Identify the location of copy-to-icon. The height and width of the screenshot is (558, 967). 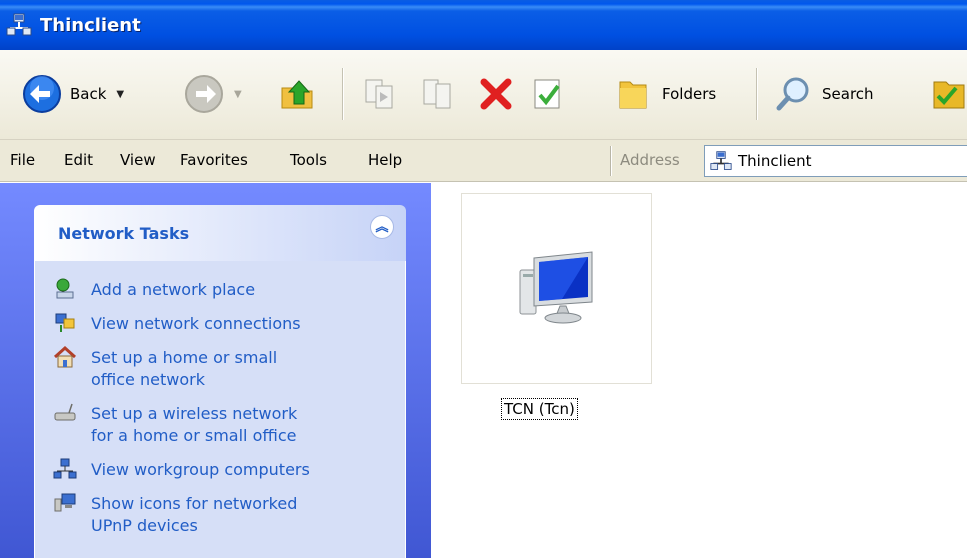
(437, 94).